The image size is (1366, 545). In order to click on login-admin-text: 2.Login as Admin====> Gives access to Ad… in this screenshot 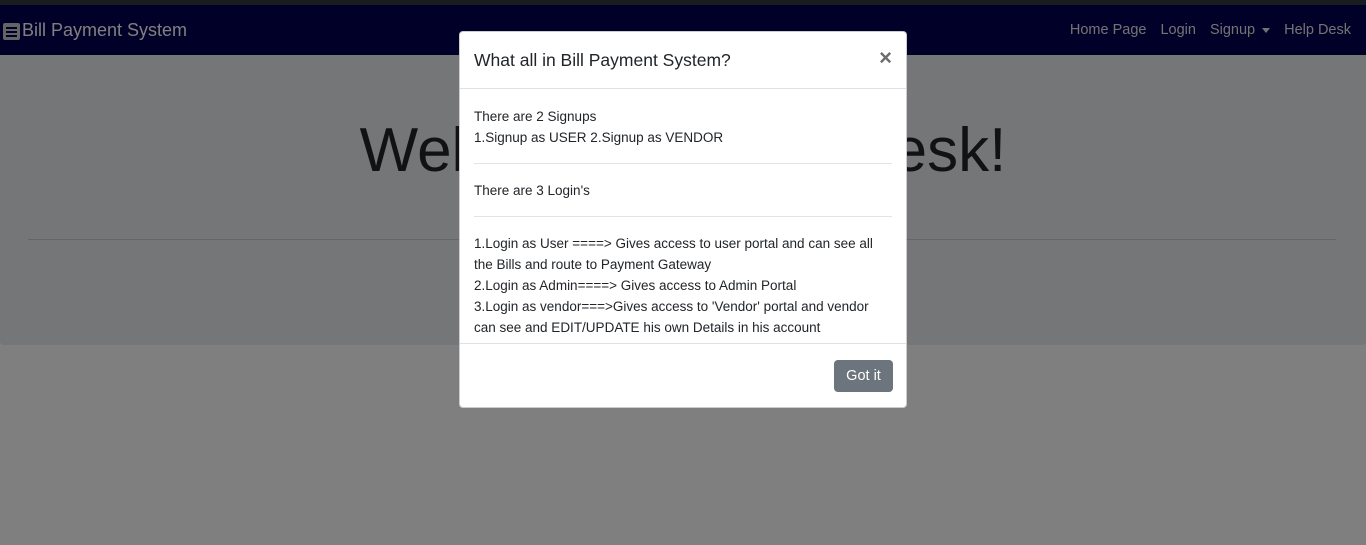, I will do `click(635, 285)`.